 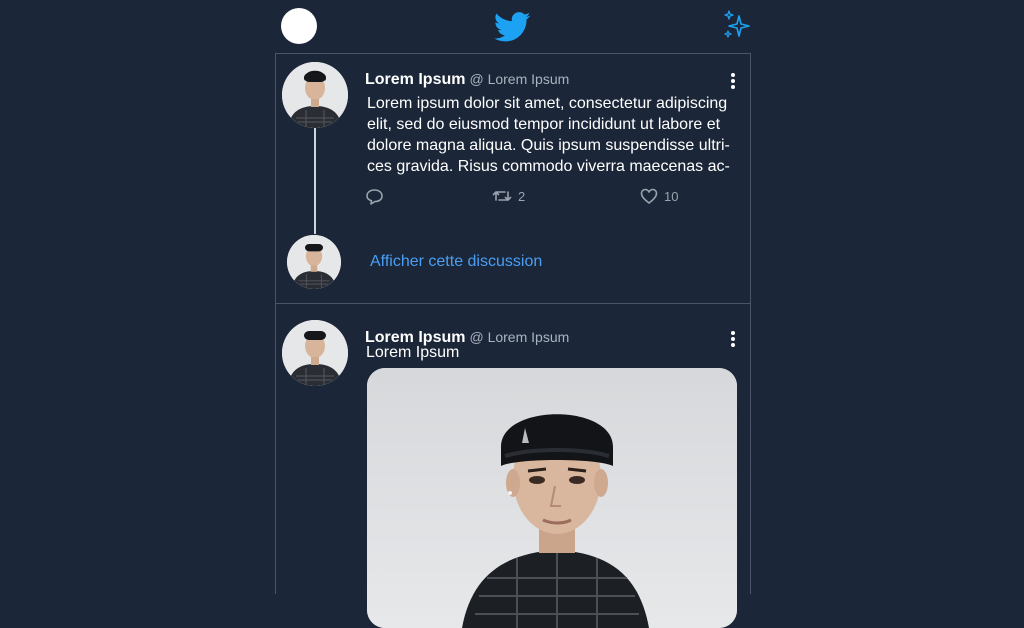 I want to click on show-thread-link: Afficher cette discussion, so click(x=456, y=262).